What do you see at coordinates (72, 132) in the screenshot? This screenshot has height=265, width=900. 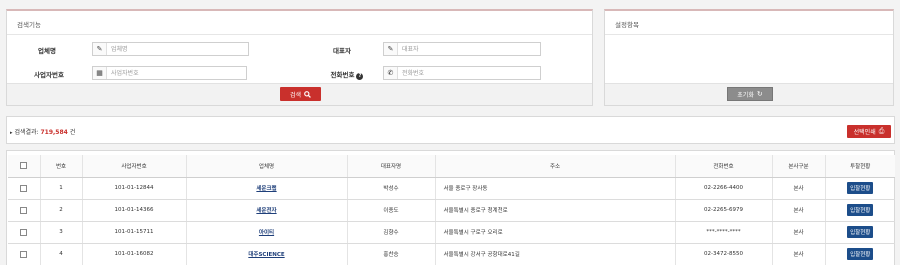 I see `result-suffix: 건` at bounding box center [72, 132].